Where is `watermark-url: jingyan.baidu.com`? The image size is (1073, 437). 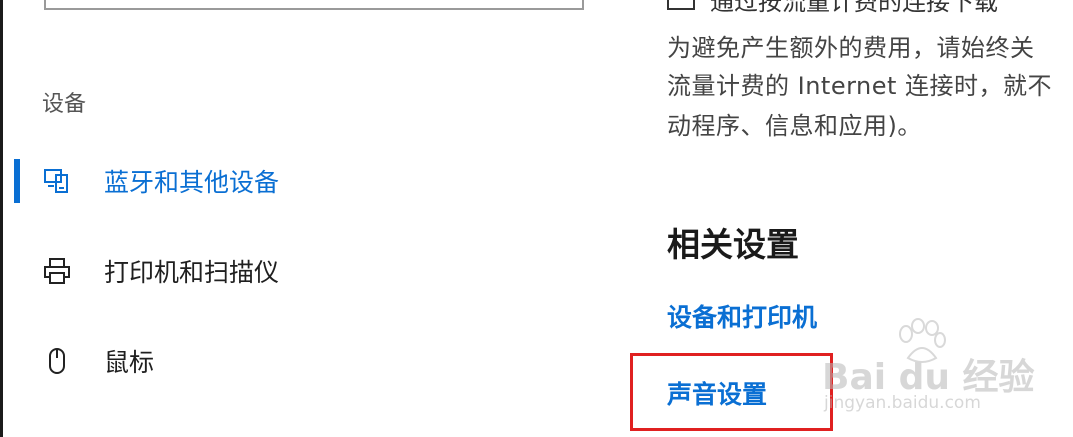 watermark-url: jingyan.baidu.com is located at coordinates (902, 403).